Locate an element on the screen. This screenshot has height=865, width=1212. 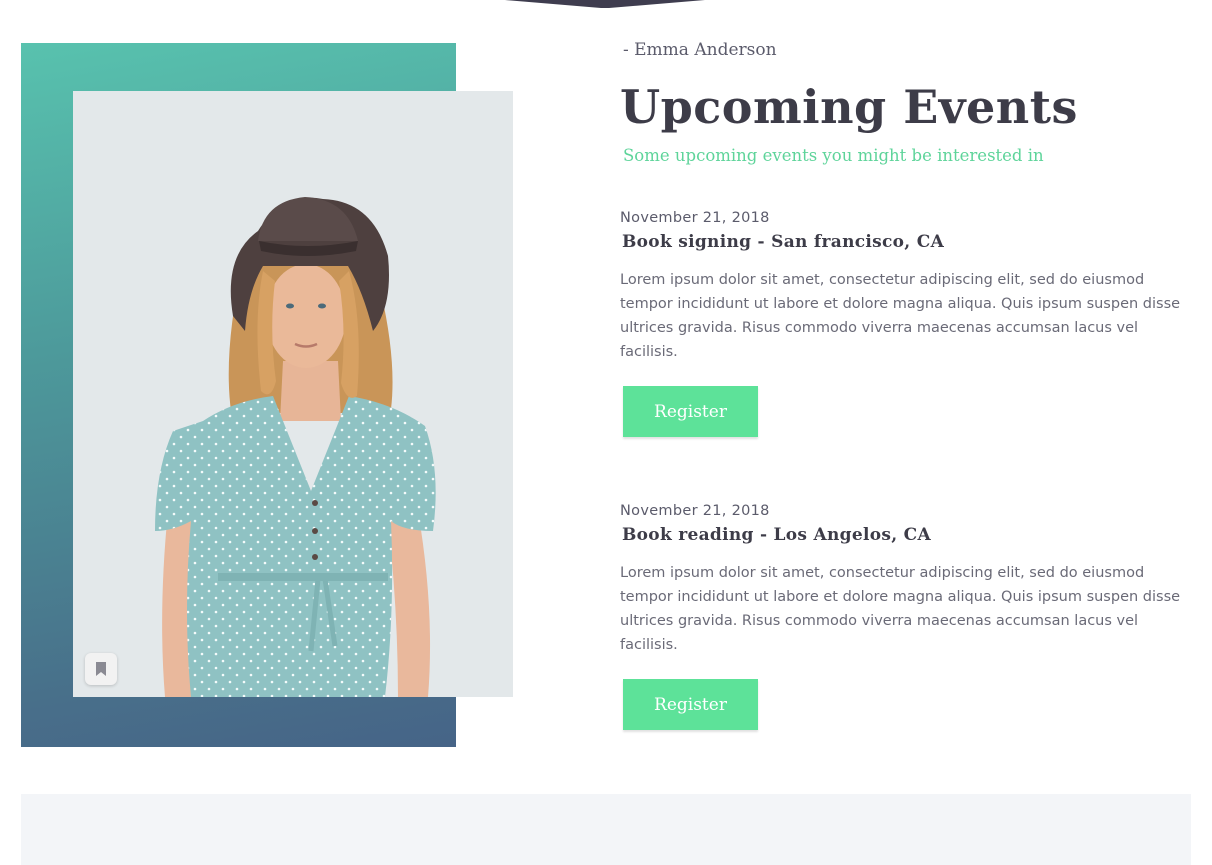
next-section-band is located at coordinates (606, 829).